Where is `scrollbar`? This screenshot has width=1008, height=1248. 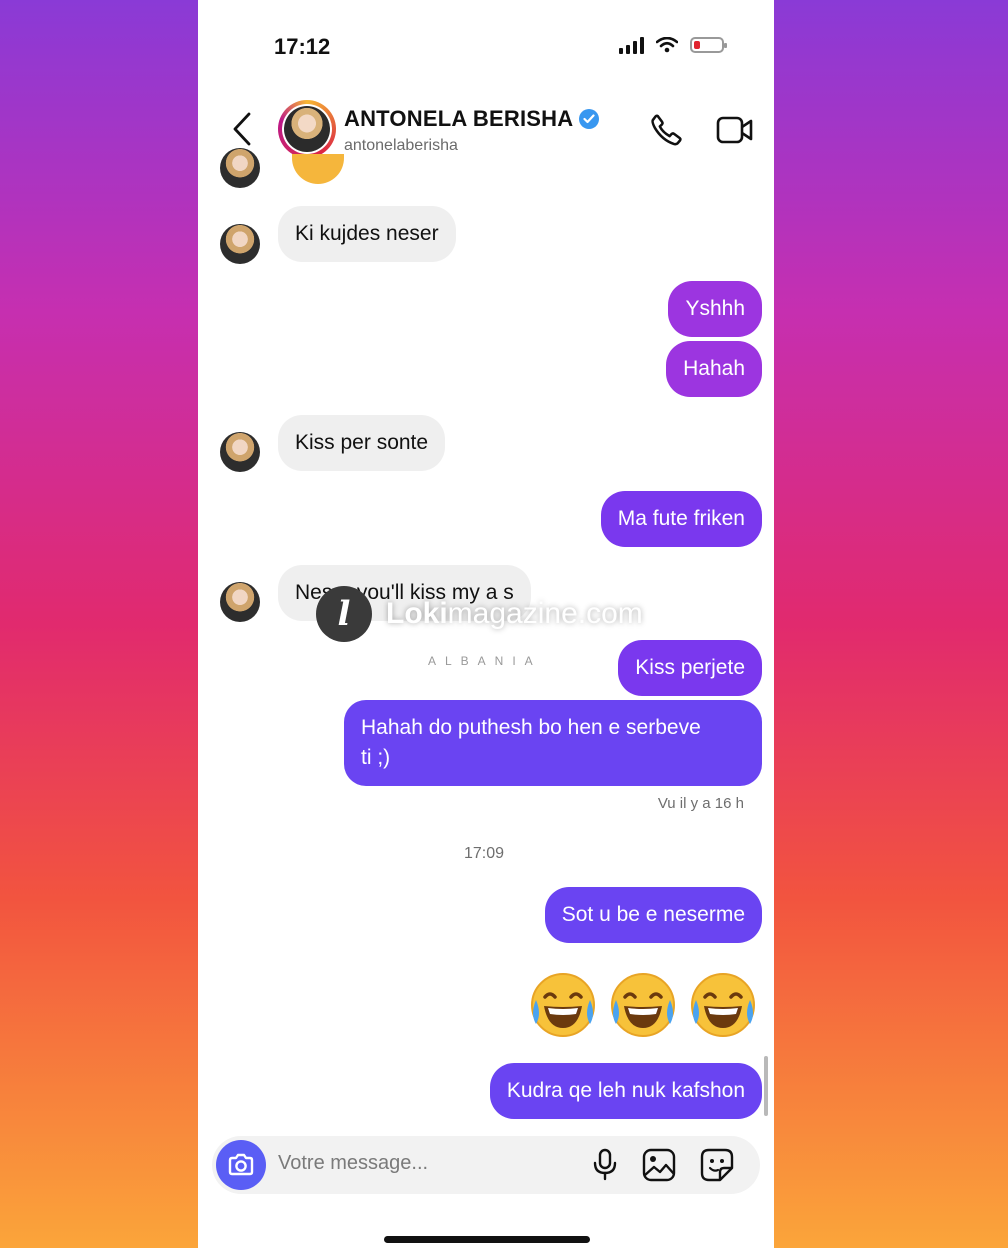
scrollbar is located at coordinates (766, 1086).